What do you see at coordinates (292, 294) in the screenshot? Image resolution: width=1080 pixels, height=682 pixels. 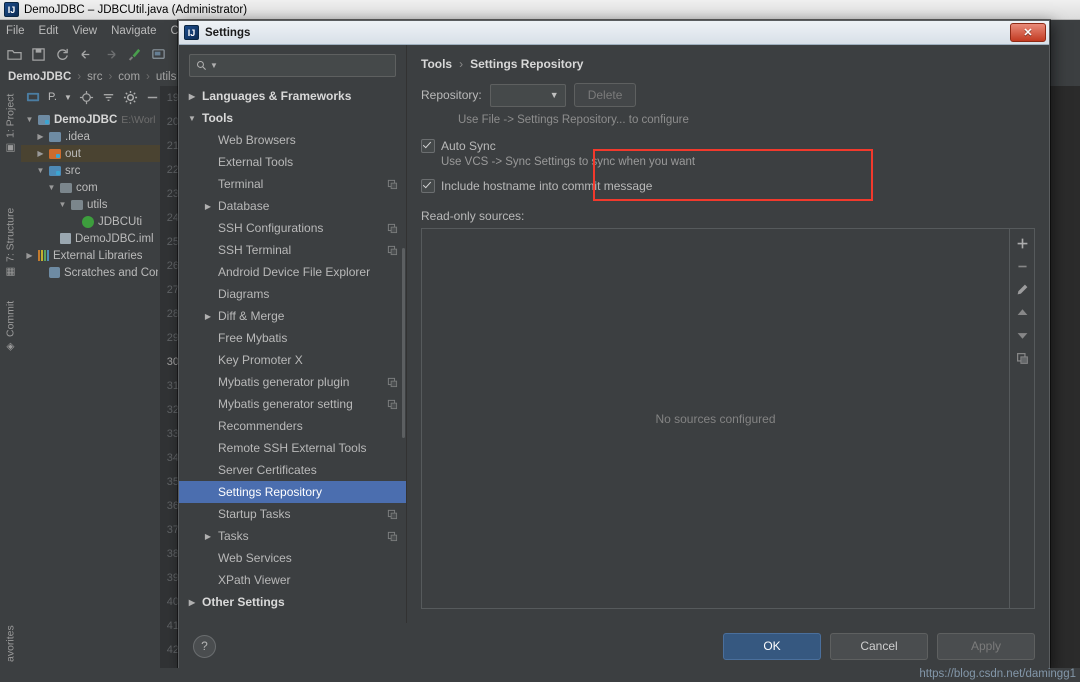 I see `settings-tree-item-diagrams: Diagrams` at bounding box center [292, 294].